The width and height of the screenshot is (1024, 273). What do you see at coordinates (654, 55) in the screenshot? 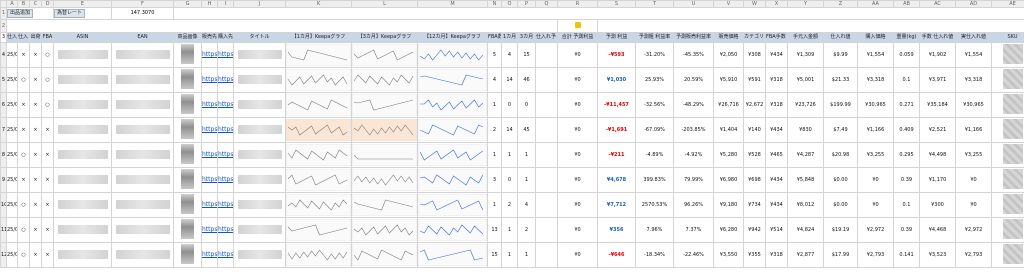
I see `gross-margin-cell: -31.20%` at bounding box center [654, 55].